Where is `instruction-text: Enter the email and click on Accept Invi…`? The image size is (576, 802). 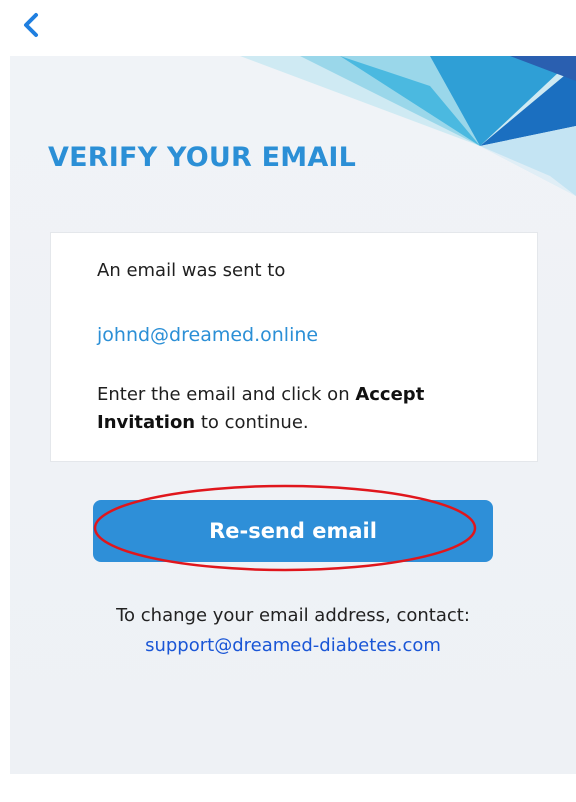 instruction-text: Enter the email and click on Accept Invi… is located at coordinates (297, 409).